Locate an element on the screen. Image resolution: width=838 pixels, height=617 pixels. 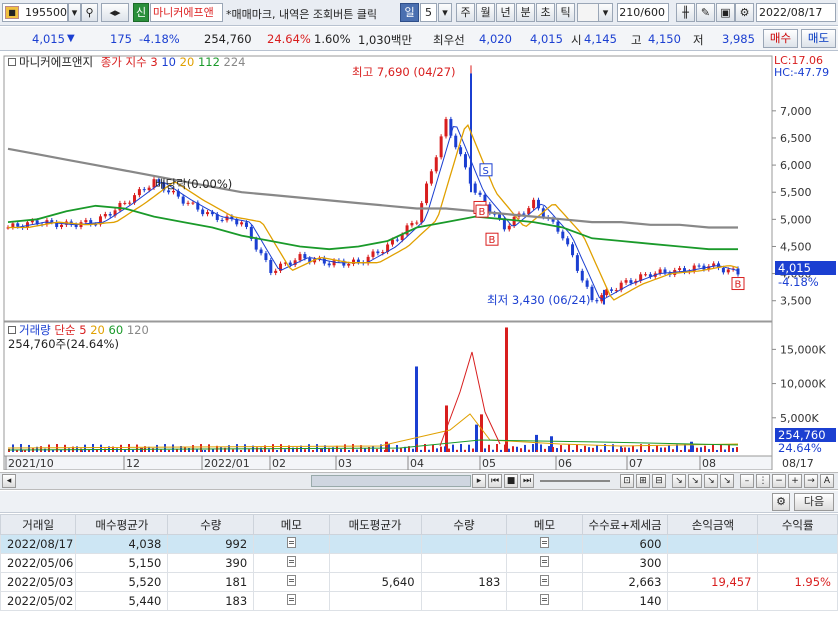
tool-button-6: ↘ is located at coordinates (711, 481).